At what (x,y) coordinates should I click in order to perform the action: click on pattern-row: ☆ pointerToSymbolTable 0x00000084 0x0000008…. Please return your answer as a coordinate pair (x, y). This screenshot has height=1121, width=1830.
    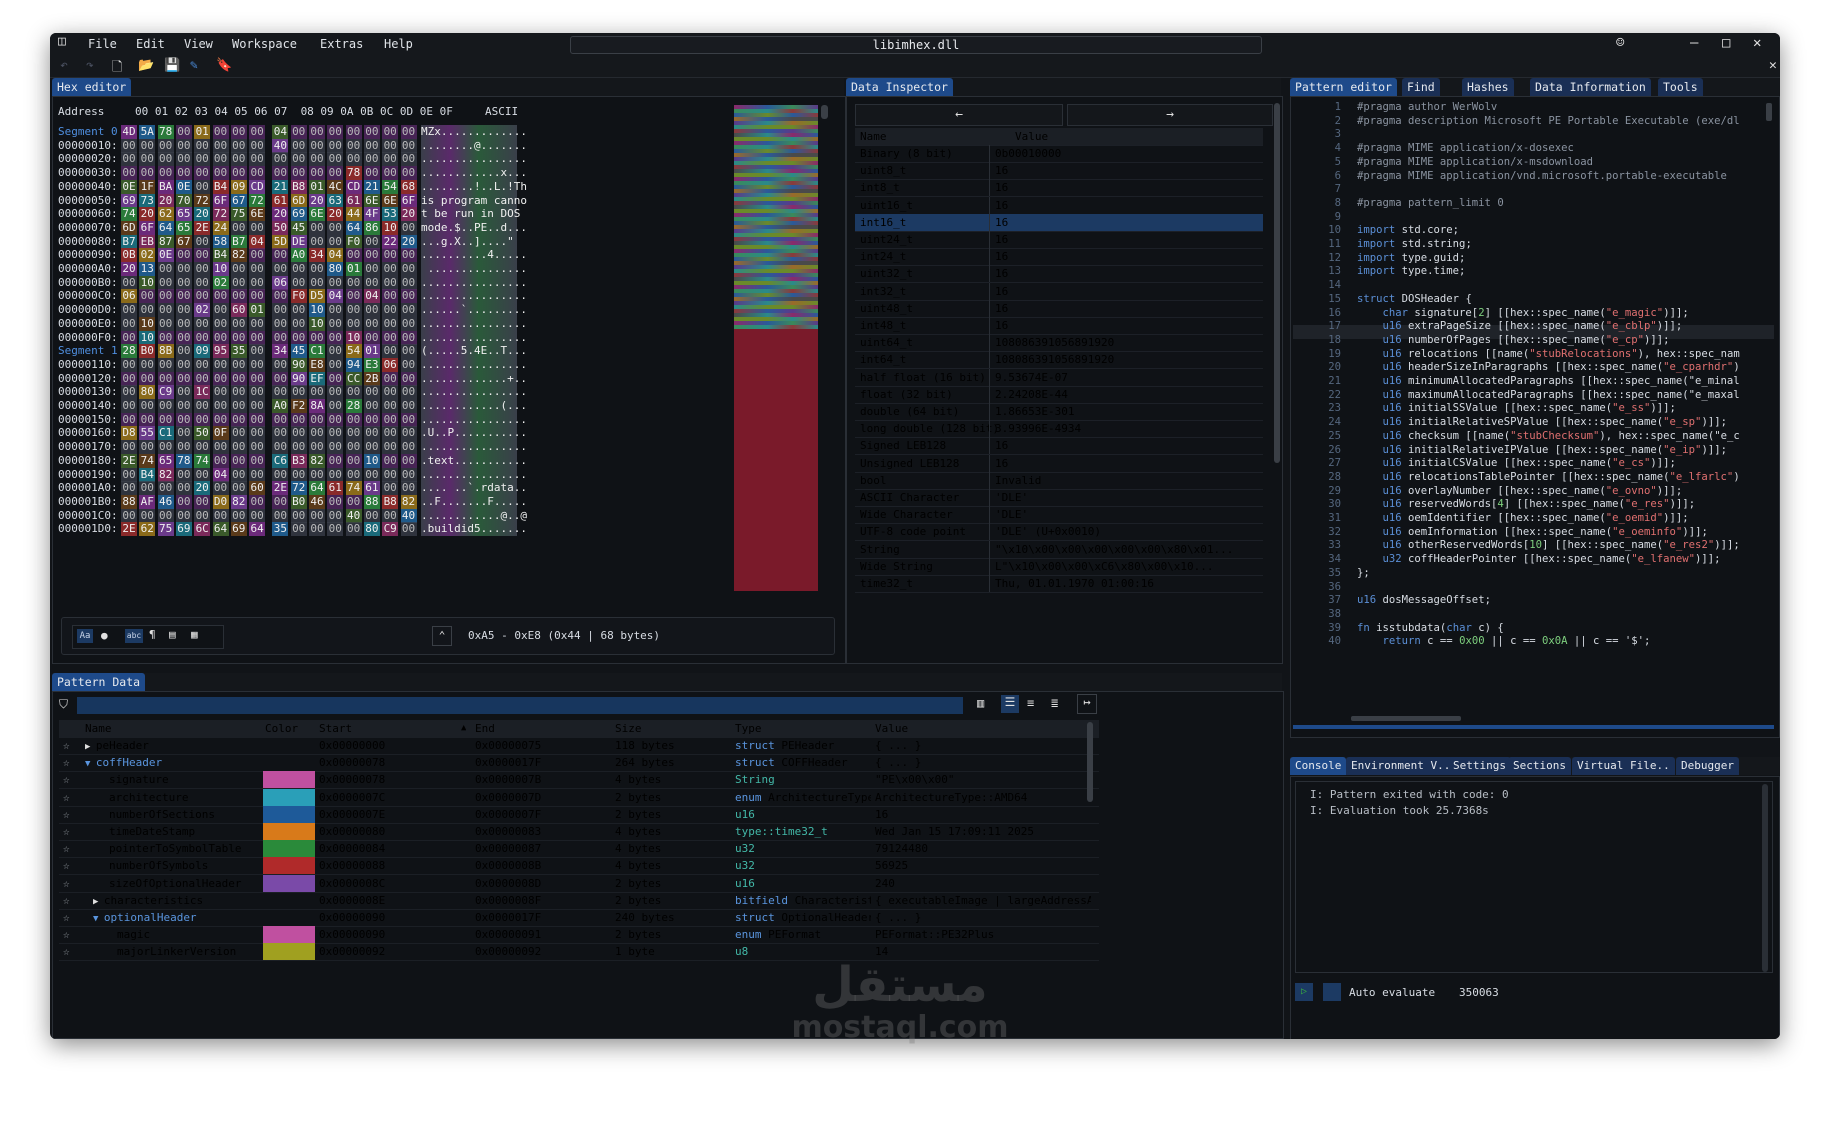
    Looking at the image, I should click on (579, 849).